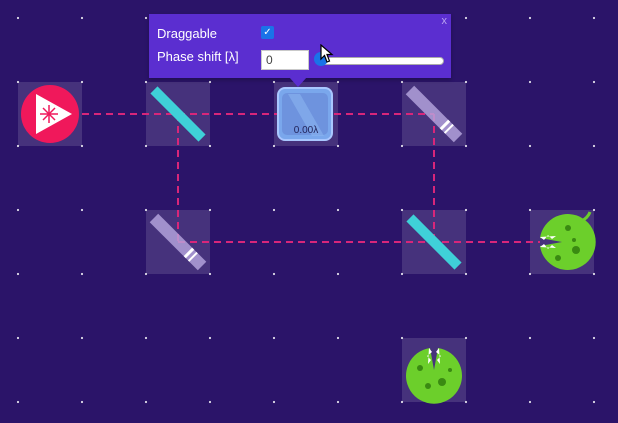 The width and height of the screenshot is (618, 423). I want to click on phase-shift-label: Phase shift [λ], so click(198, 56).